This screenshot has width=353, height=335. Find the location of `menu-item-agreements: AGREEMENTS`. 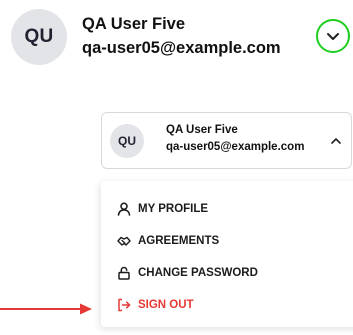

menu-item-agreements: AGREEMENTS is located at coordinates (168, 241).